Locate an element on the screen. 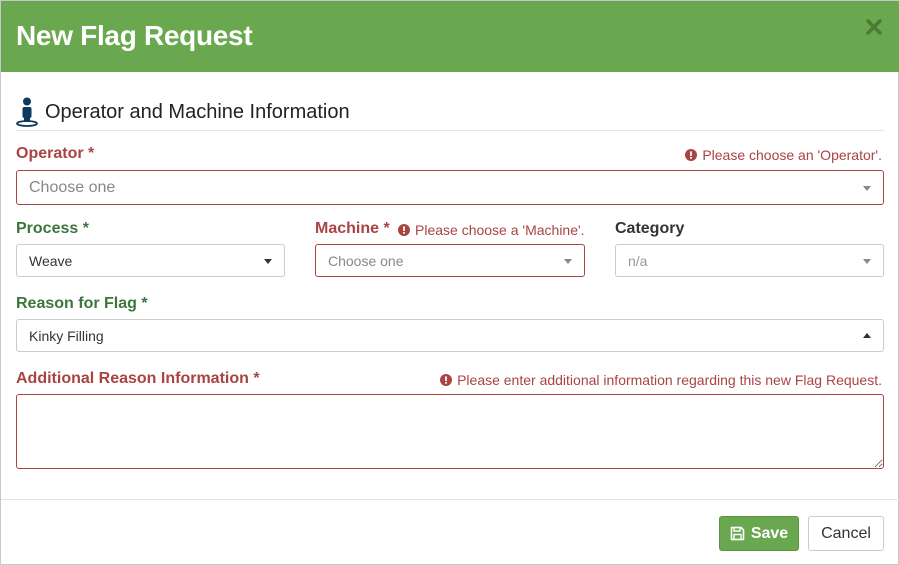 This screenshot has width=899, height=565. person-icon is located at coordinates (27, 112).